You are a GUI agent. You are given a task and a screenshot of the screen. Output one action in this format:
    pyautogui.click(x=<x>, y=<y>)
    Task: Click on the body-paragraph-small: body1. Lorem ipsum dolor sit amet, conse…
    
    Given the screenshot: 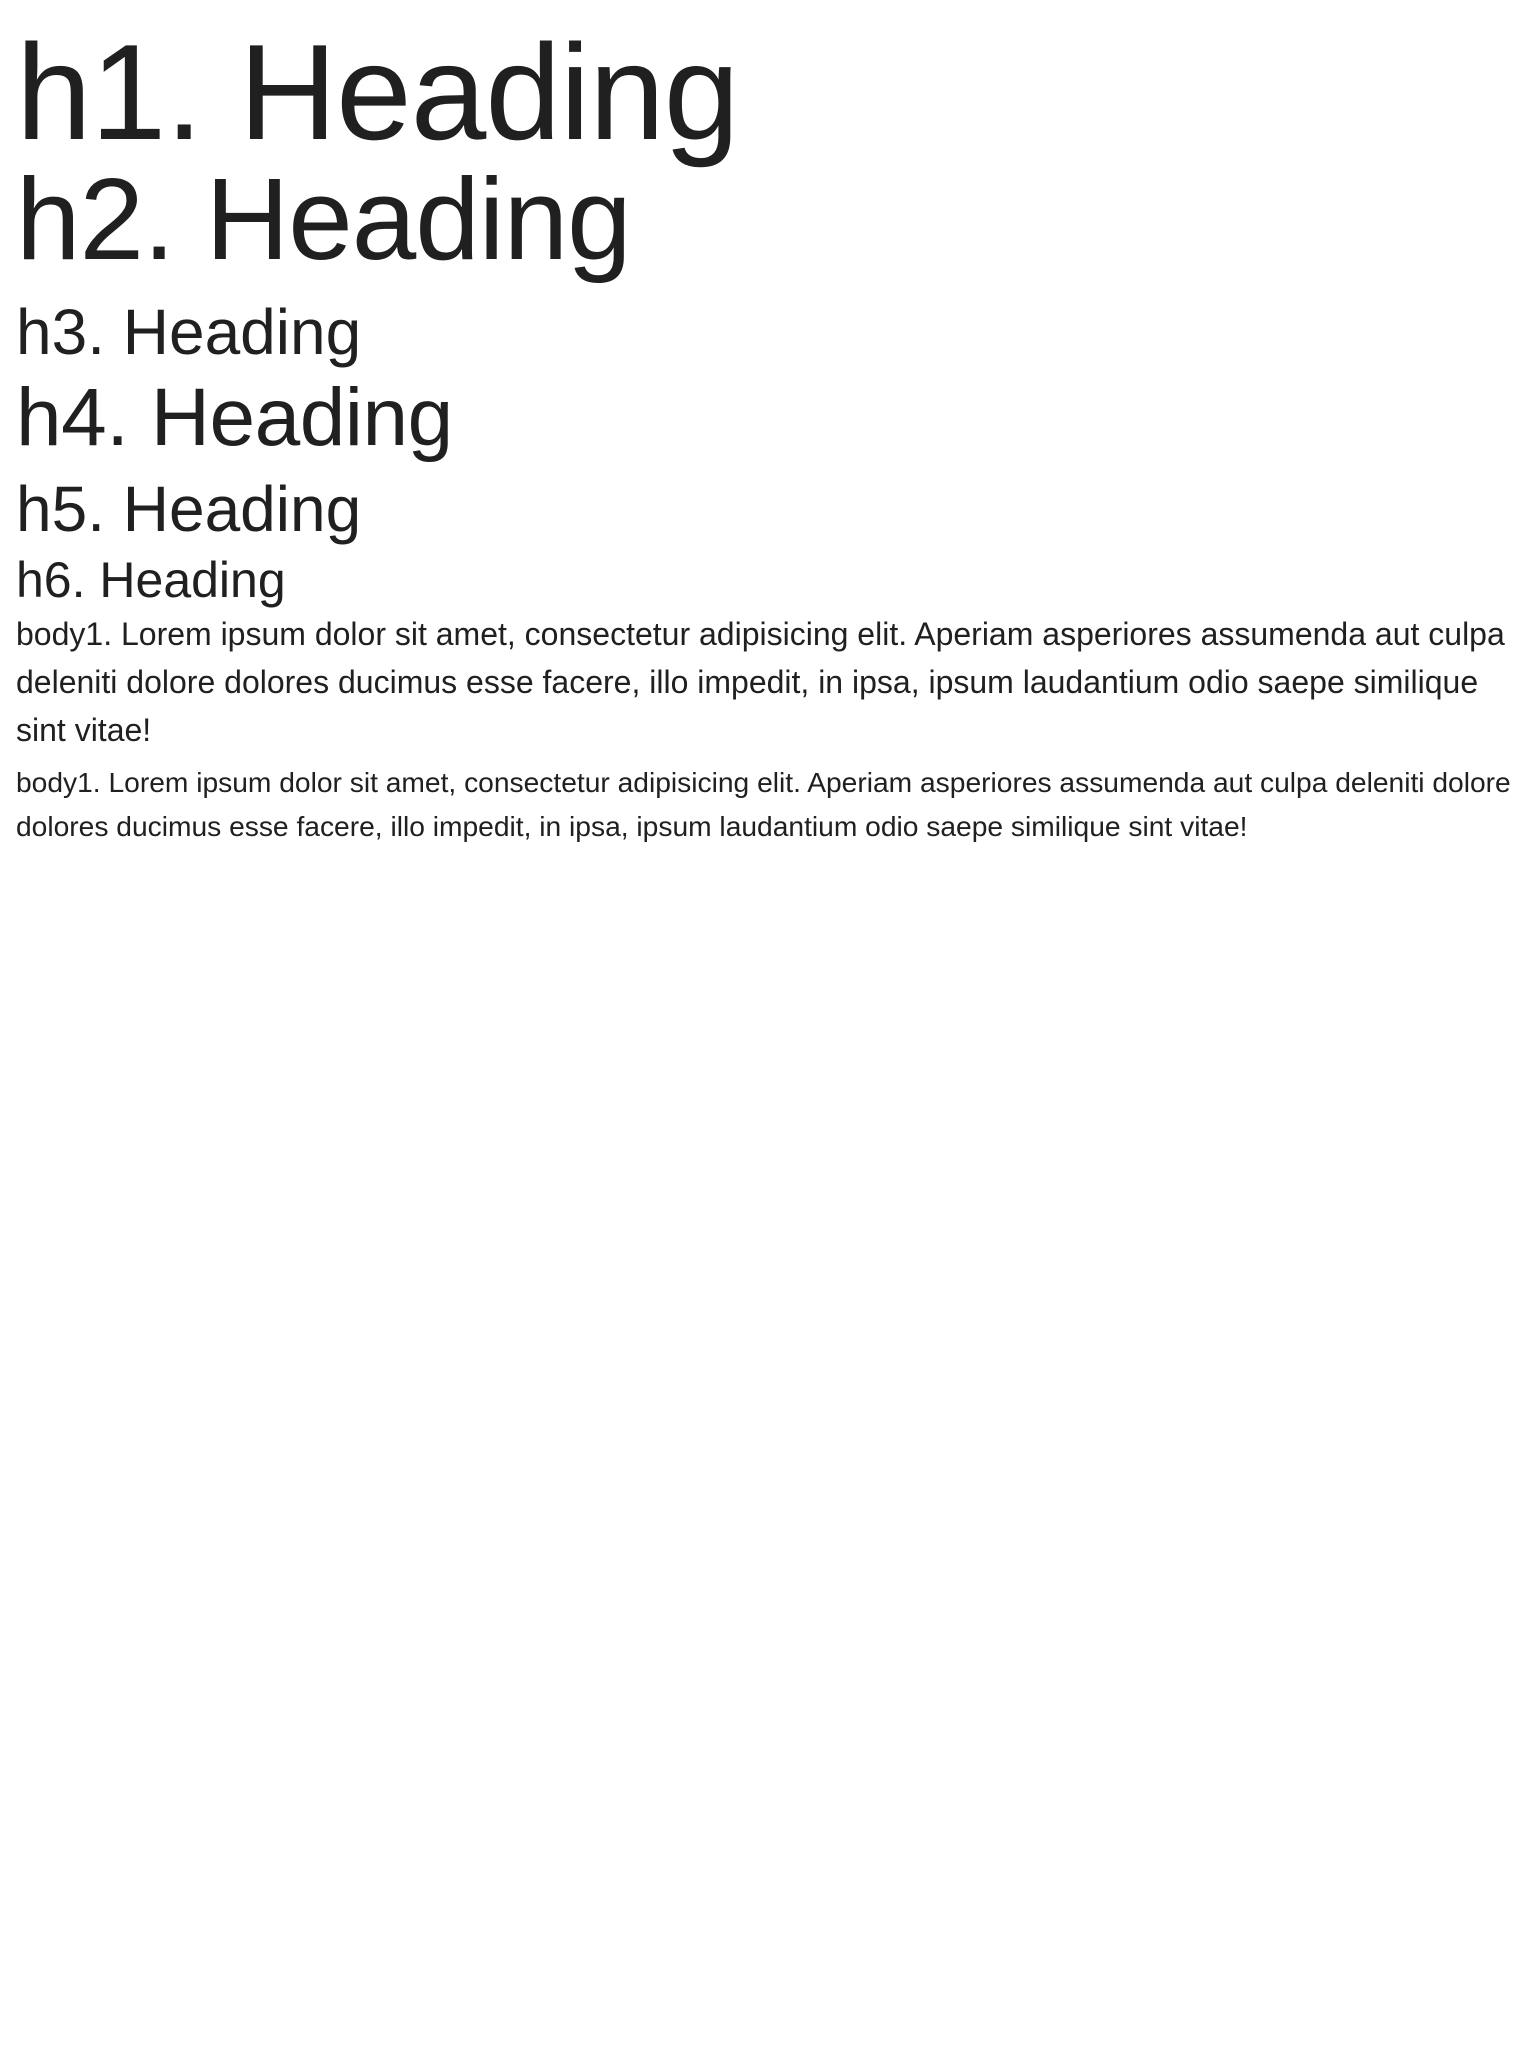 What is the action you would take?
    pyautogui.click(x=763, y=804)
    